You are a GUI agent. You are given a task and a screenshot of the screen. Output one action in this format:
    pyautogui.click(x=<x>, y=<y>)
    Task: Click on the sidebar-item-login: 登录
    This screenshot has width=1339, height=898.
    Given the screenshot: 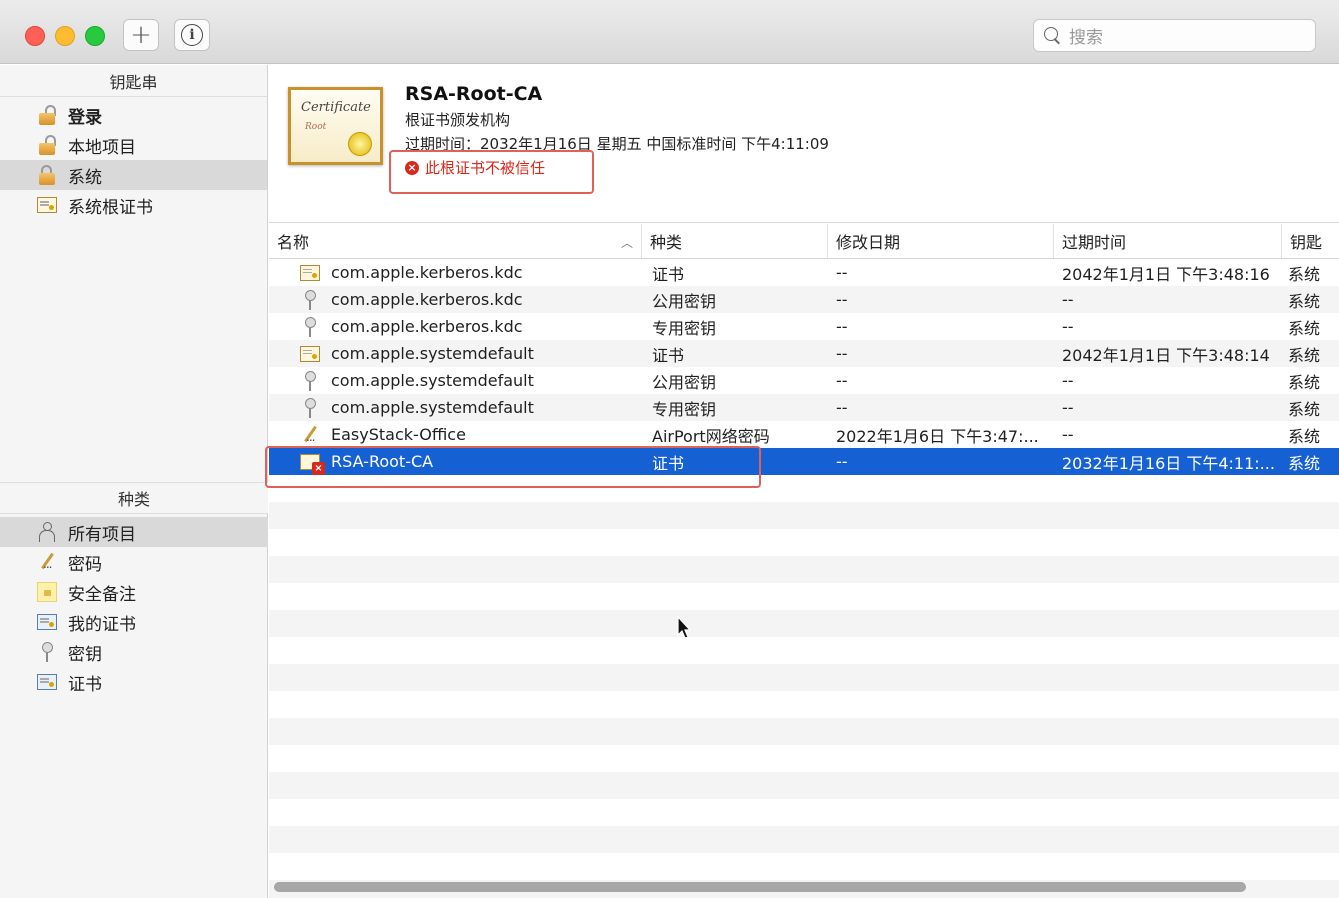 What is the action you would take?
    pyautogui.click(x=133, y=115)
    